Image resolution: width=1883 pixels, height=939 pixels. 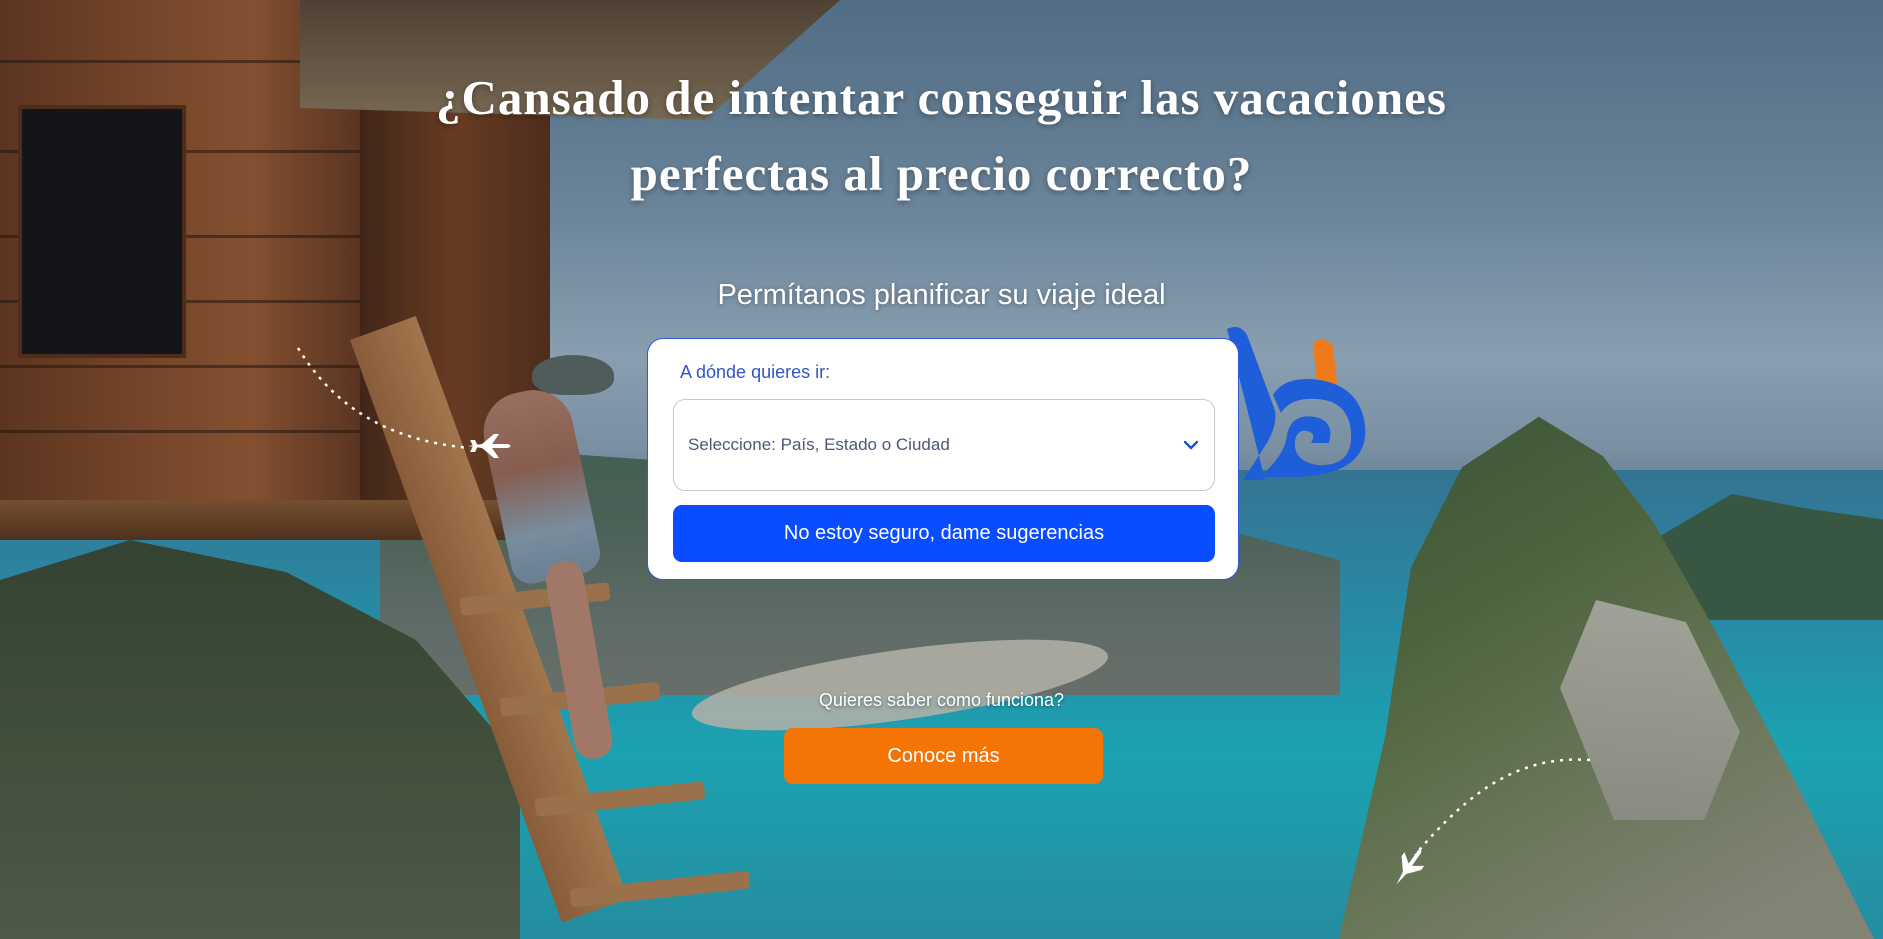 I want to click on destination-select: Seleccione: País, Estado o Ciudad, so click(x=944, y=445).